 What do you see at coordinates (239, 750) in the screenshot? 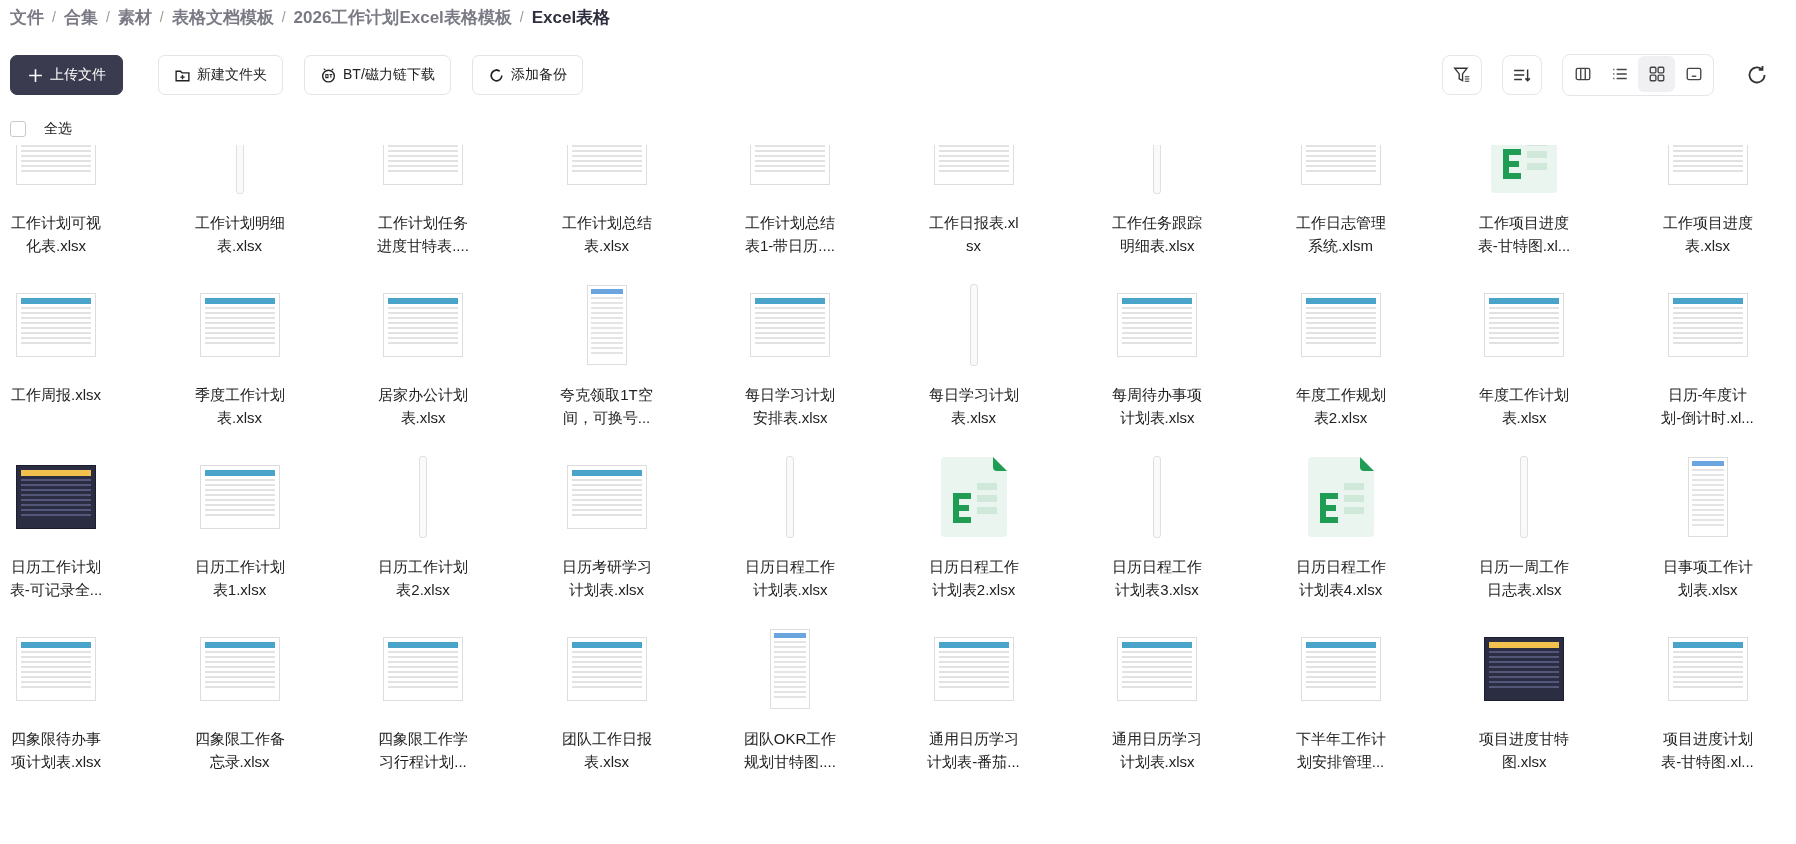
I see `file-name: 四象限工作备忘录.xlsx` at bounding box center [239, 750].